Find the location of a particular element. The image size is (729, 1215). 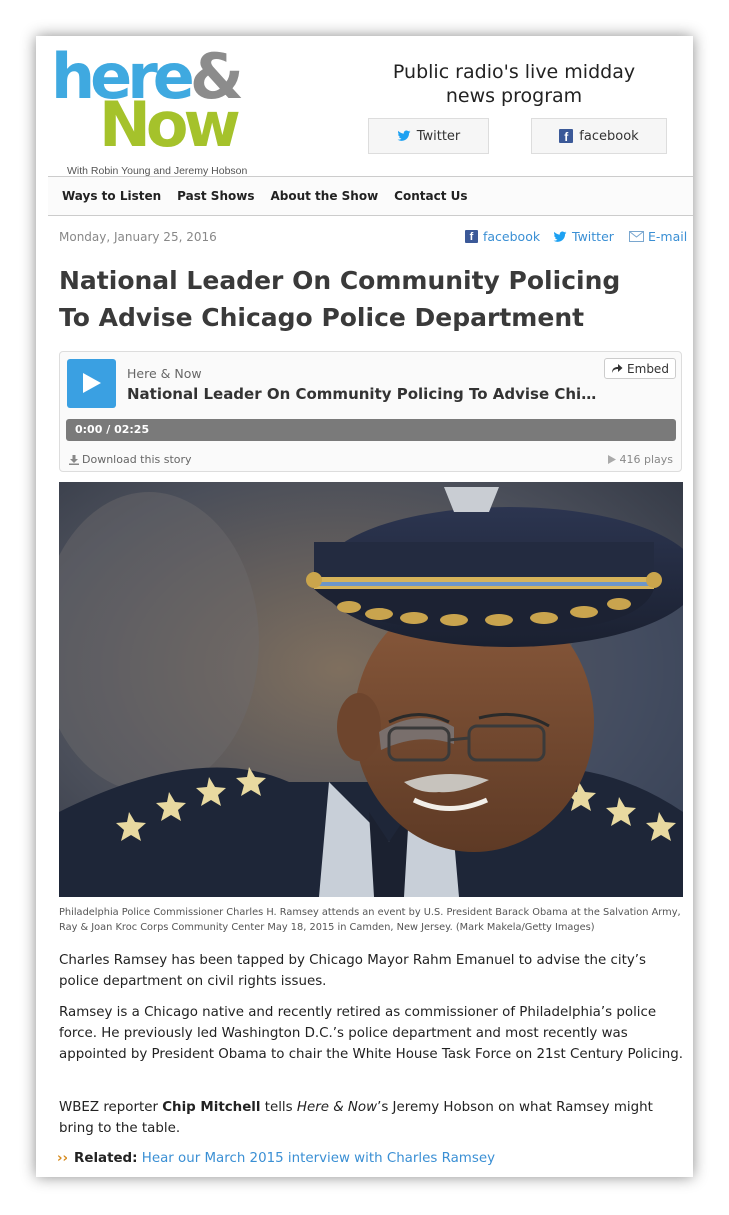

header-facebook-button: f facebook is located at coordinates (599, 136).